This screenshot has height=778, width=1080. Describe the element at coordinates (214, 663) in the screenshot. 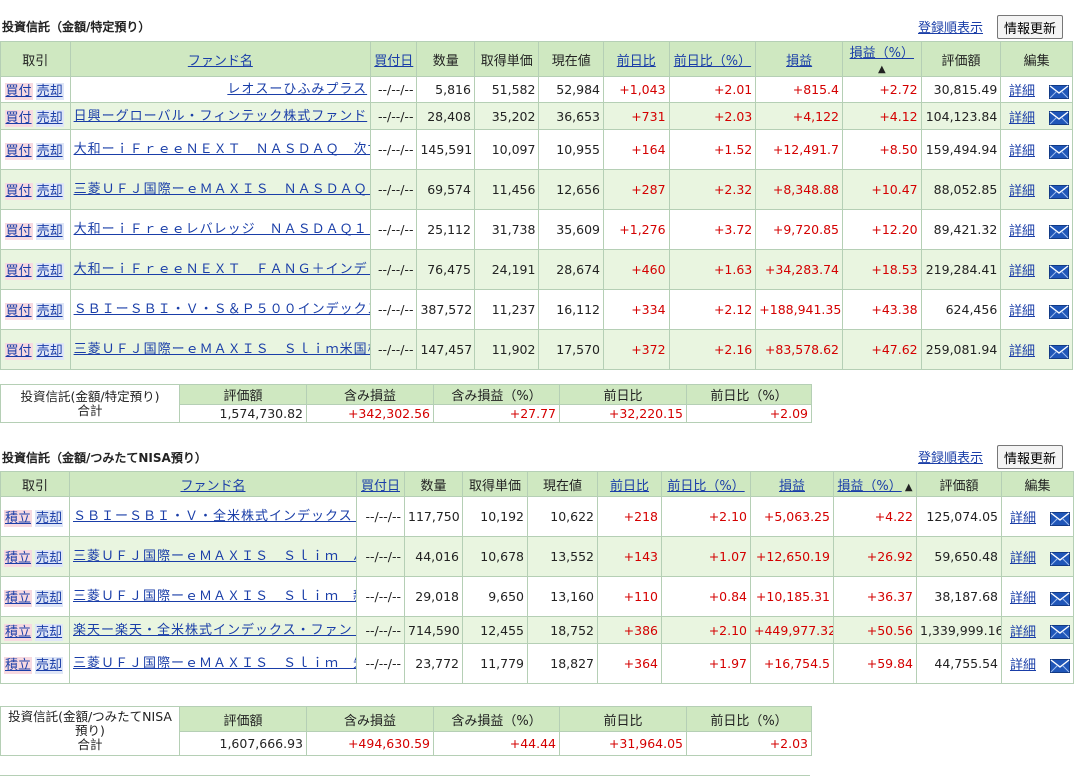

I see `fund-name-link: 三菱ＵＦＪ国際ーｅＭＡＸＩＳ Ｓｌｉｍ 先進国株式インデックス` at that location.